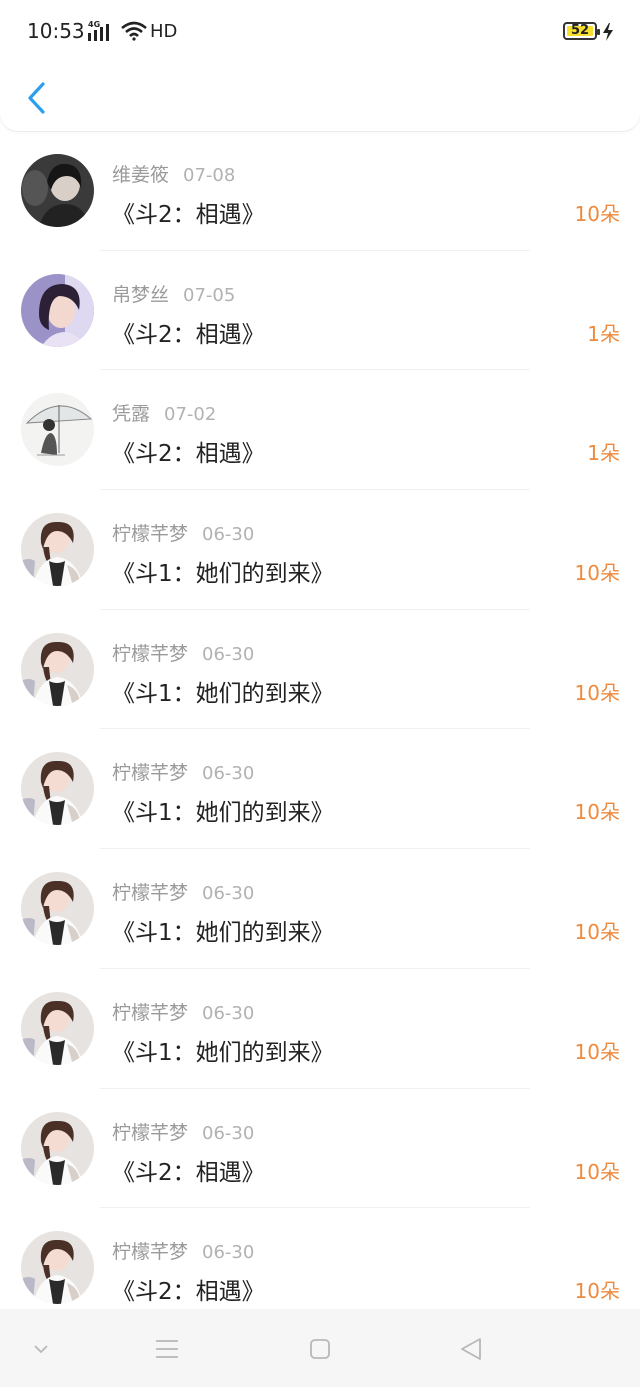 The height and width of the screenshot is (1387, 640). I want to click on chevron-down-icon, so click(41, 1349).